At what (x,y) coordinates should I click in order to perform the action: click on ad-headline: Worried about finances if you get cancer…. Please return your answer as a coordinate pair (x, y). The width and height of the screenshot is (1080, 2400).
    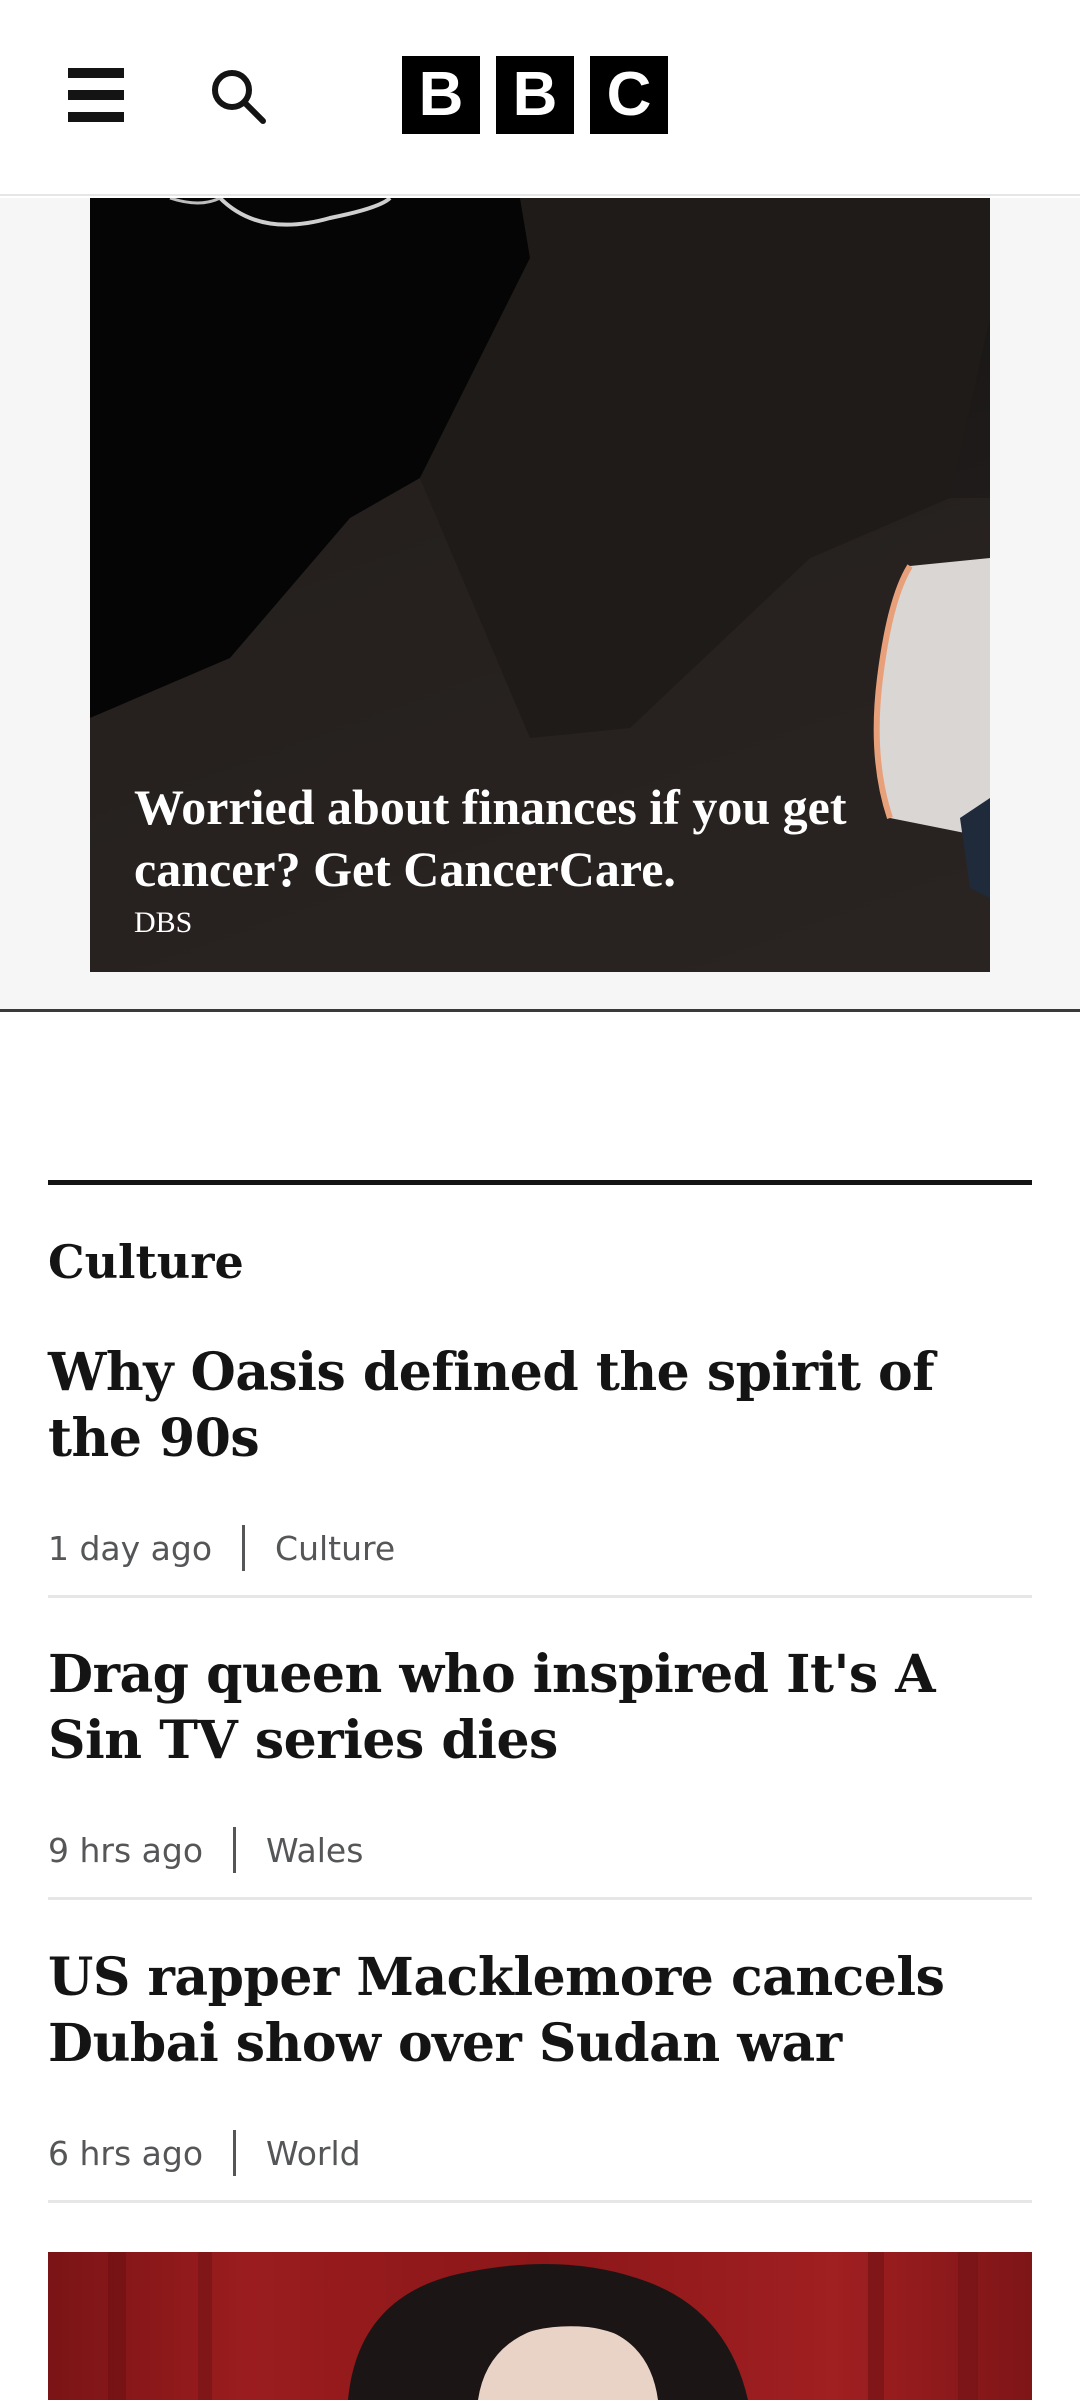
    Looking at the image, I should click on (490, 838).